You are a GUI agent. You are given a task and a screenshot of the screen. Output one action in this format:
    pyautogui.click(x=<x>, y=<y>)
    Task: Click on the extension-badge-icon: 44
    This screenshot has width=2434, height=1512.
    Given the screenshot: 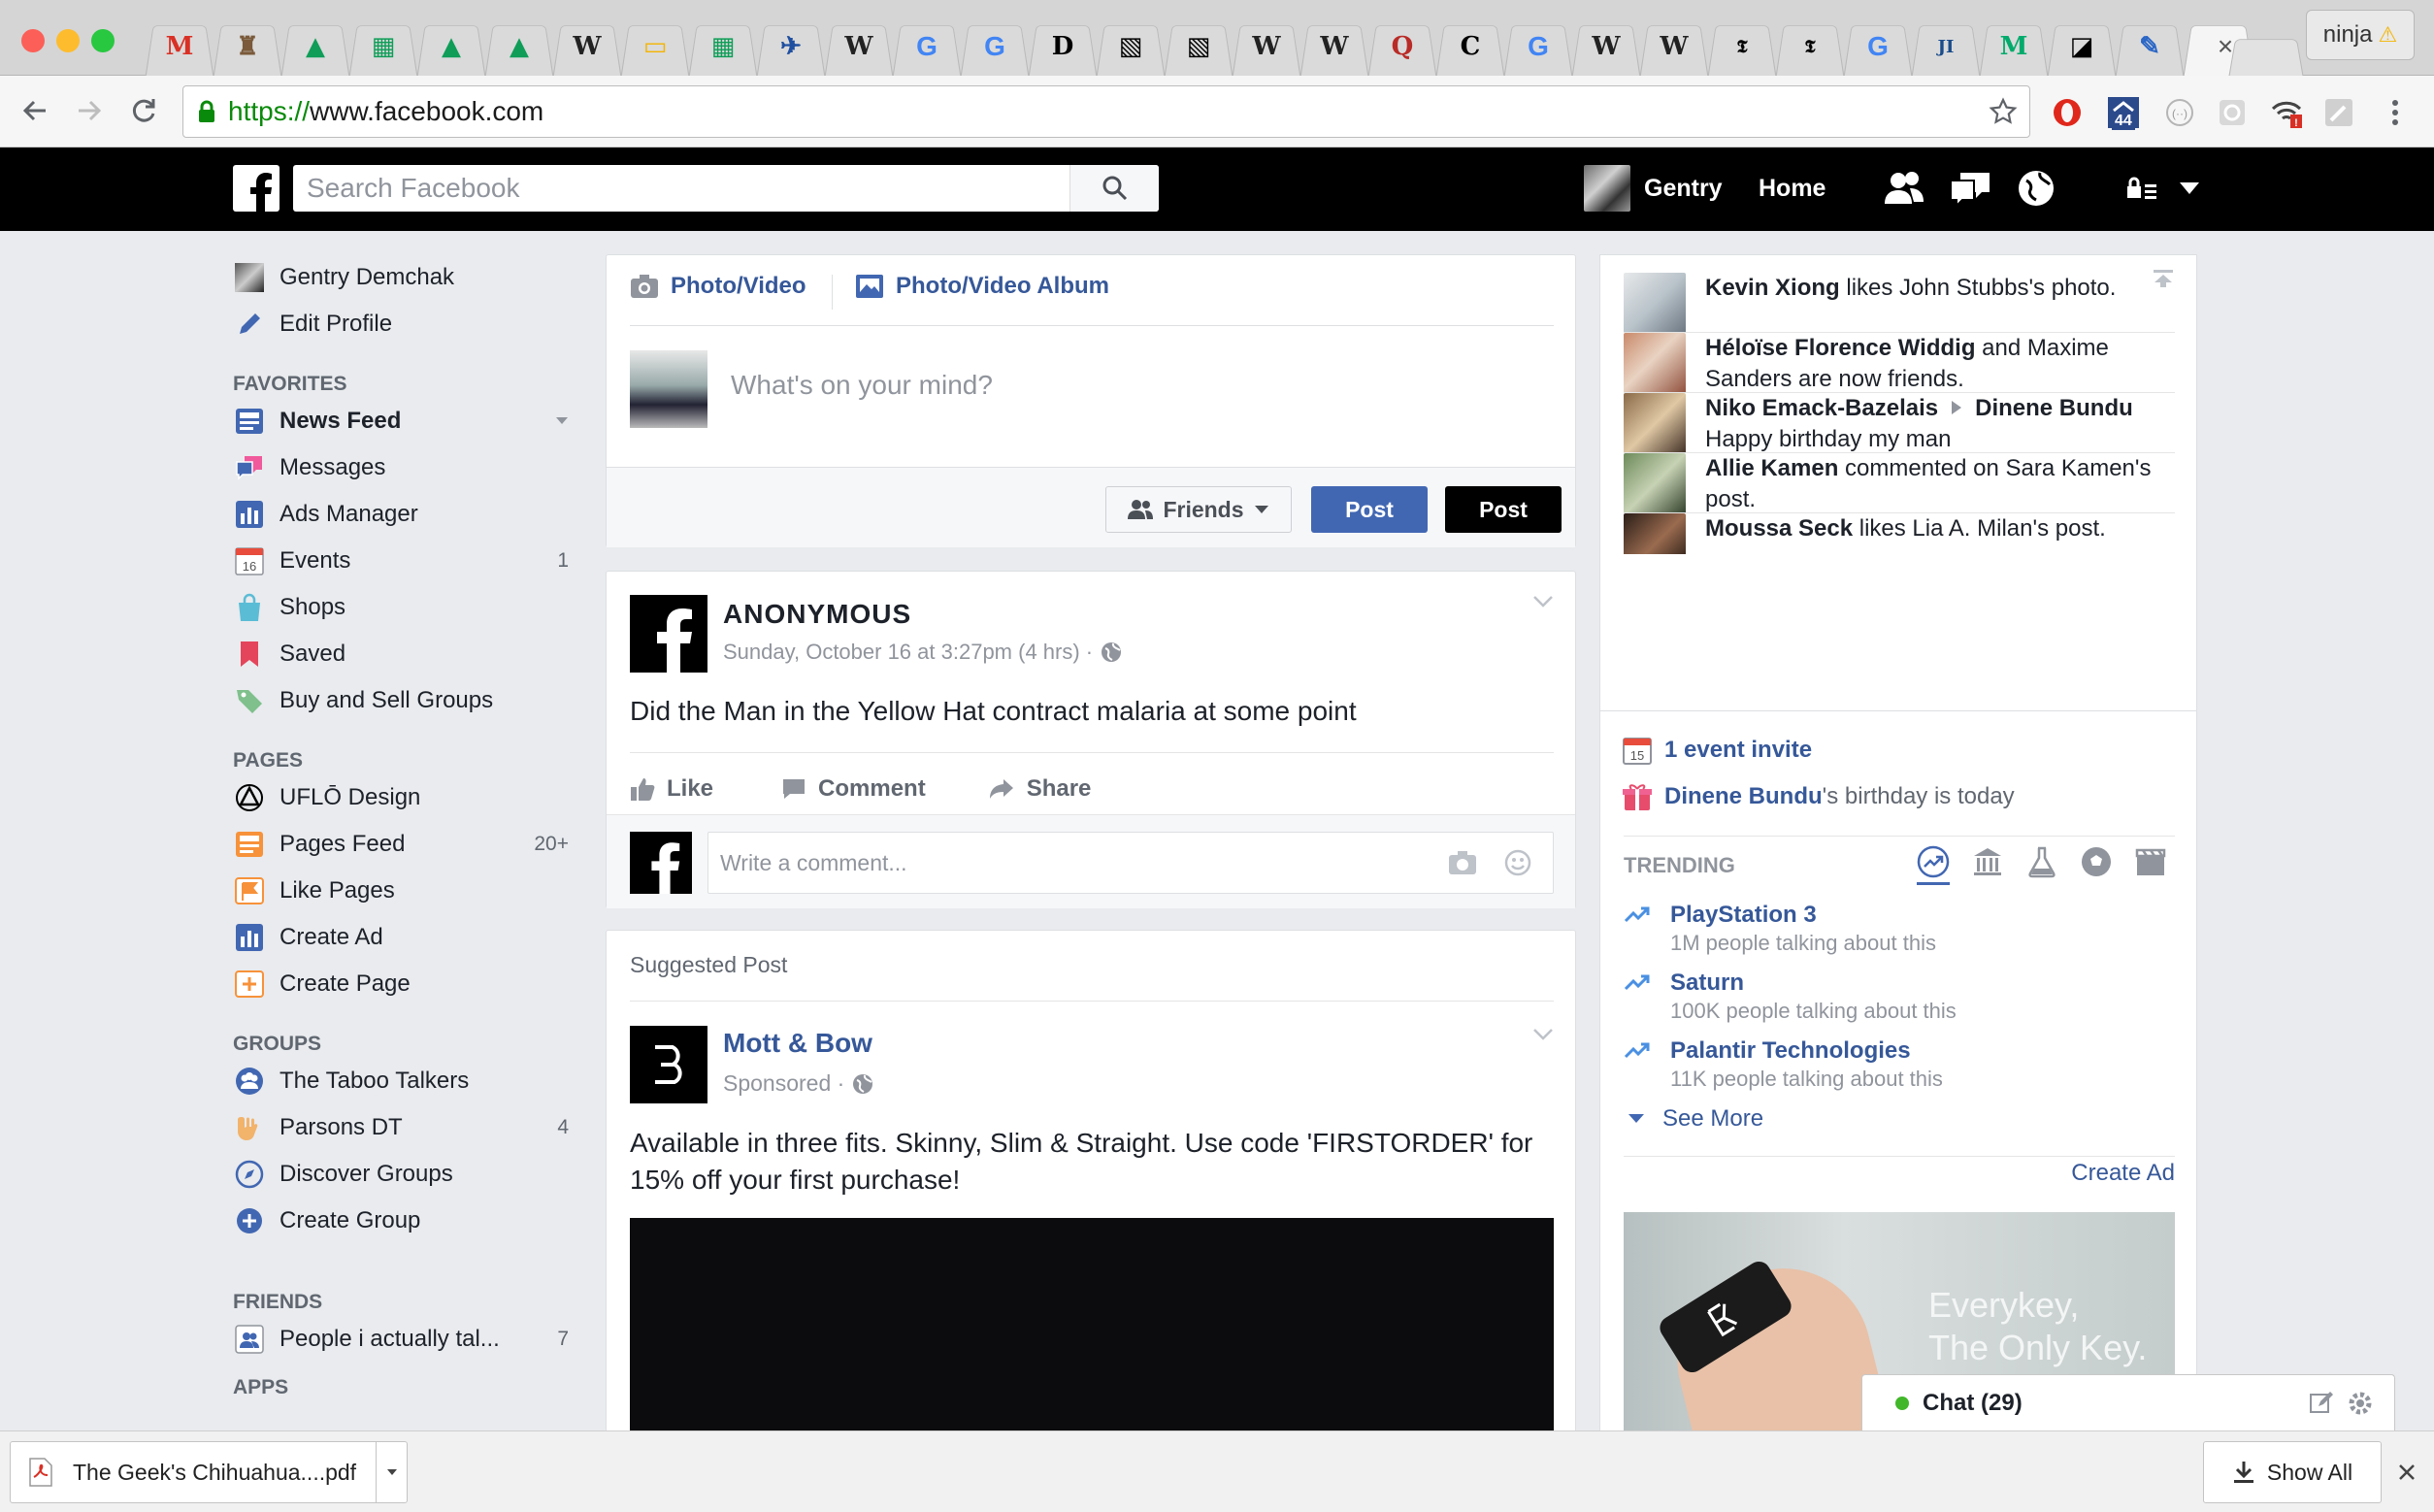 What is the action you would take?
    pyautogui.click(x=2124, y=112)
    